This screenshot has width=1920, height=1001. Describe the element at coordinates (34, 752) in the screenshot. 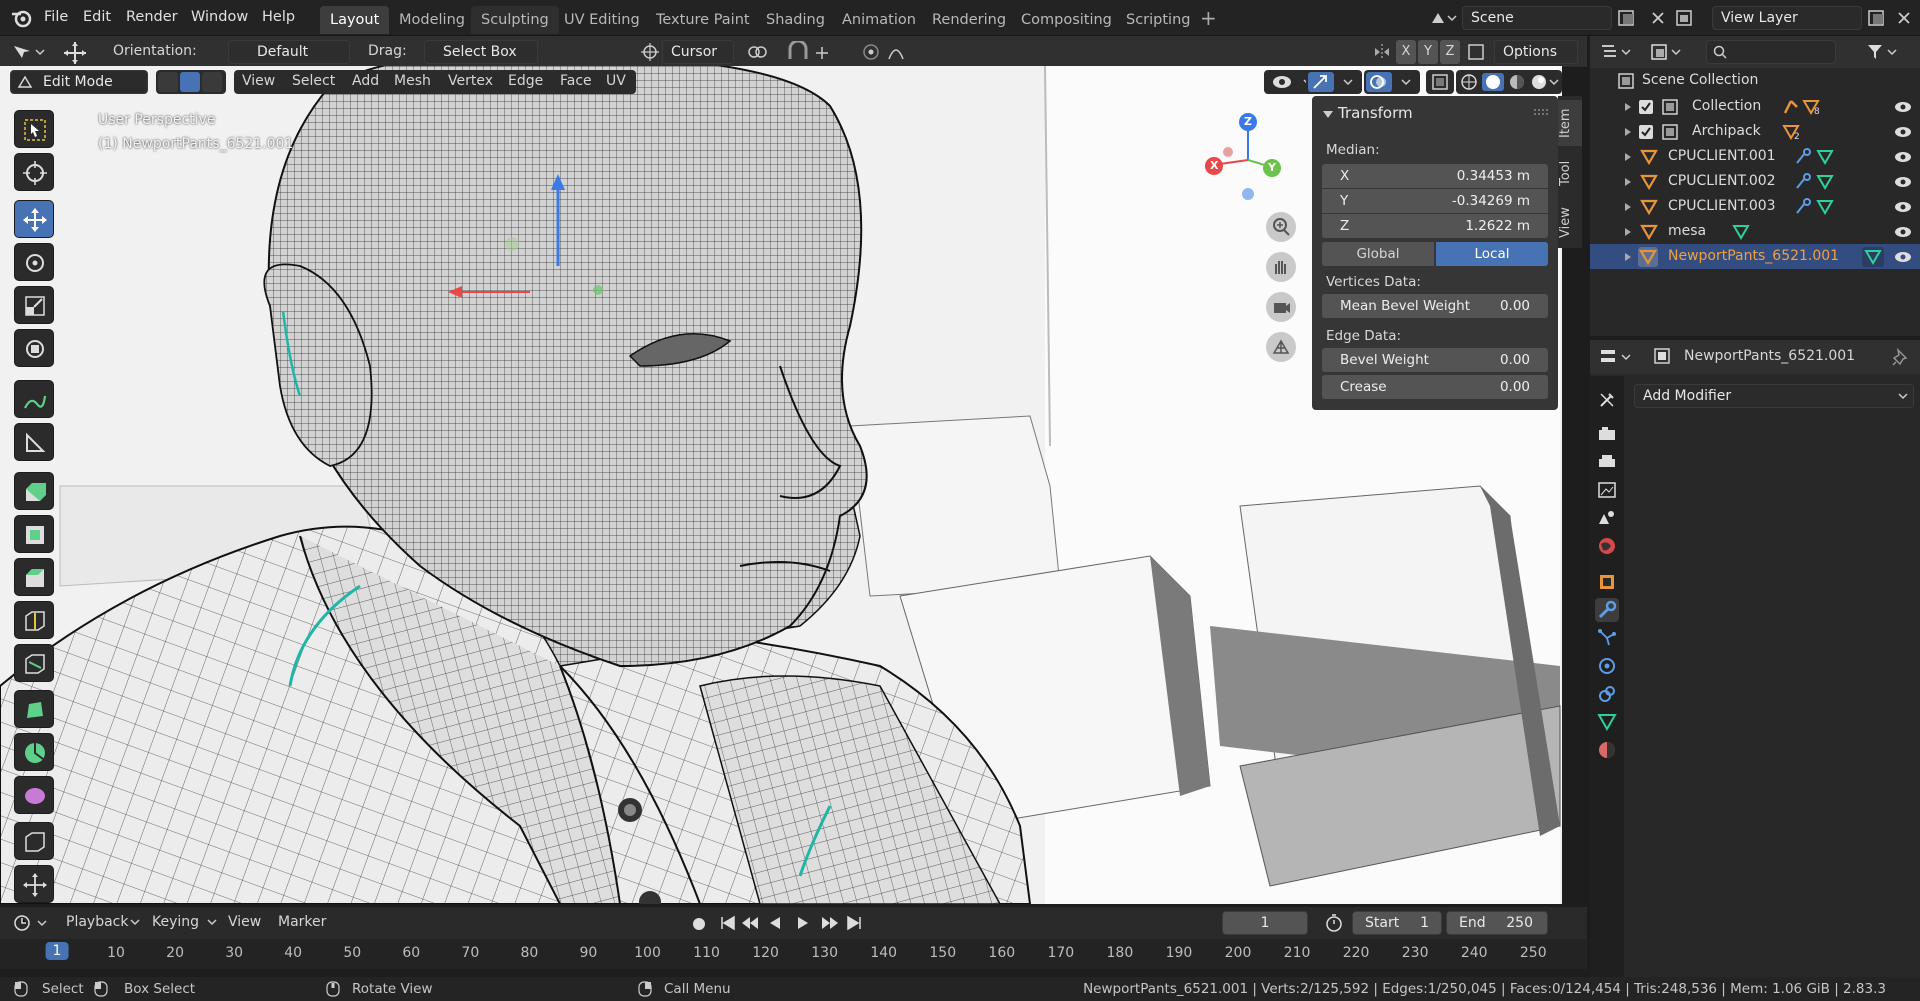

I see `spin-tool` at that location.